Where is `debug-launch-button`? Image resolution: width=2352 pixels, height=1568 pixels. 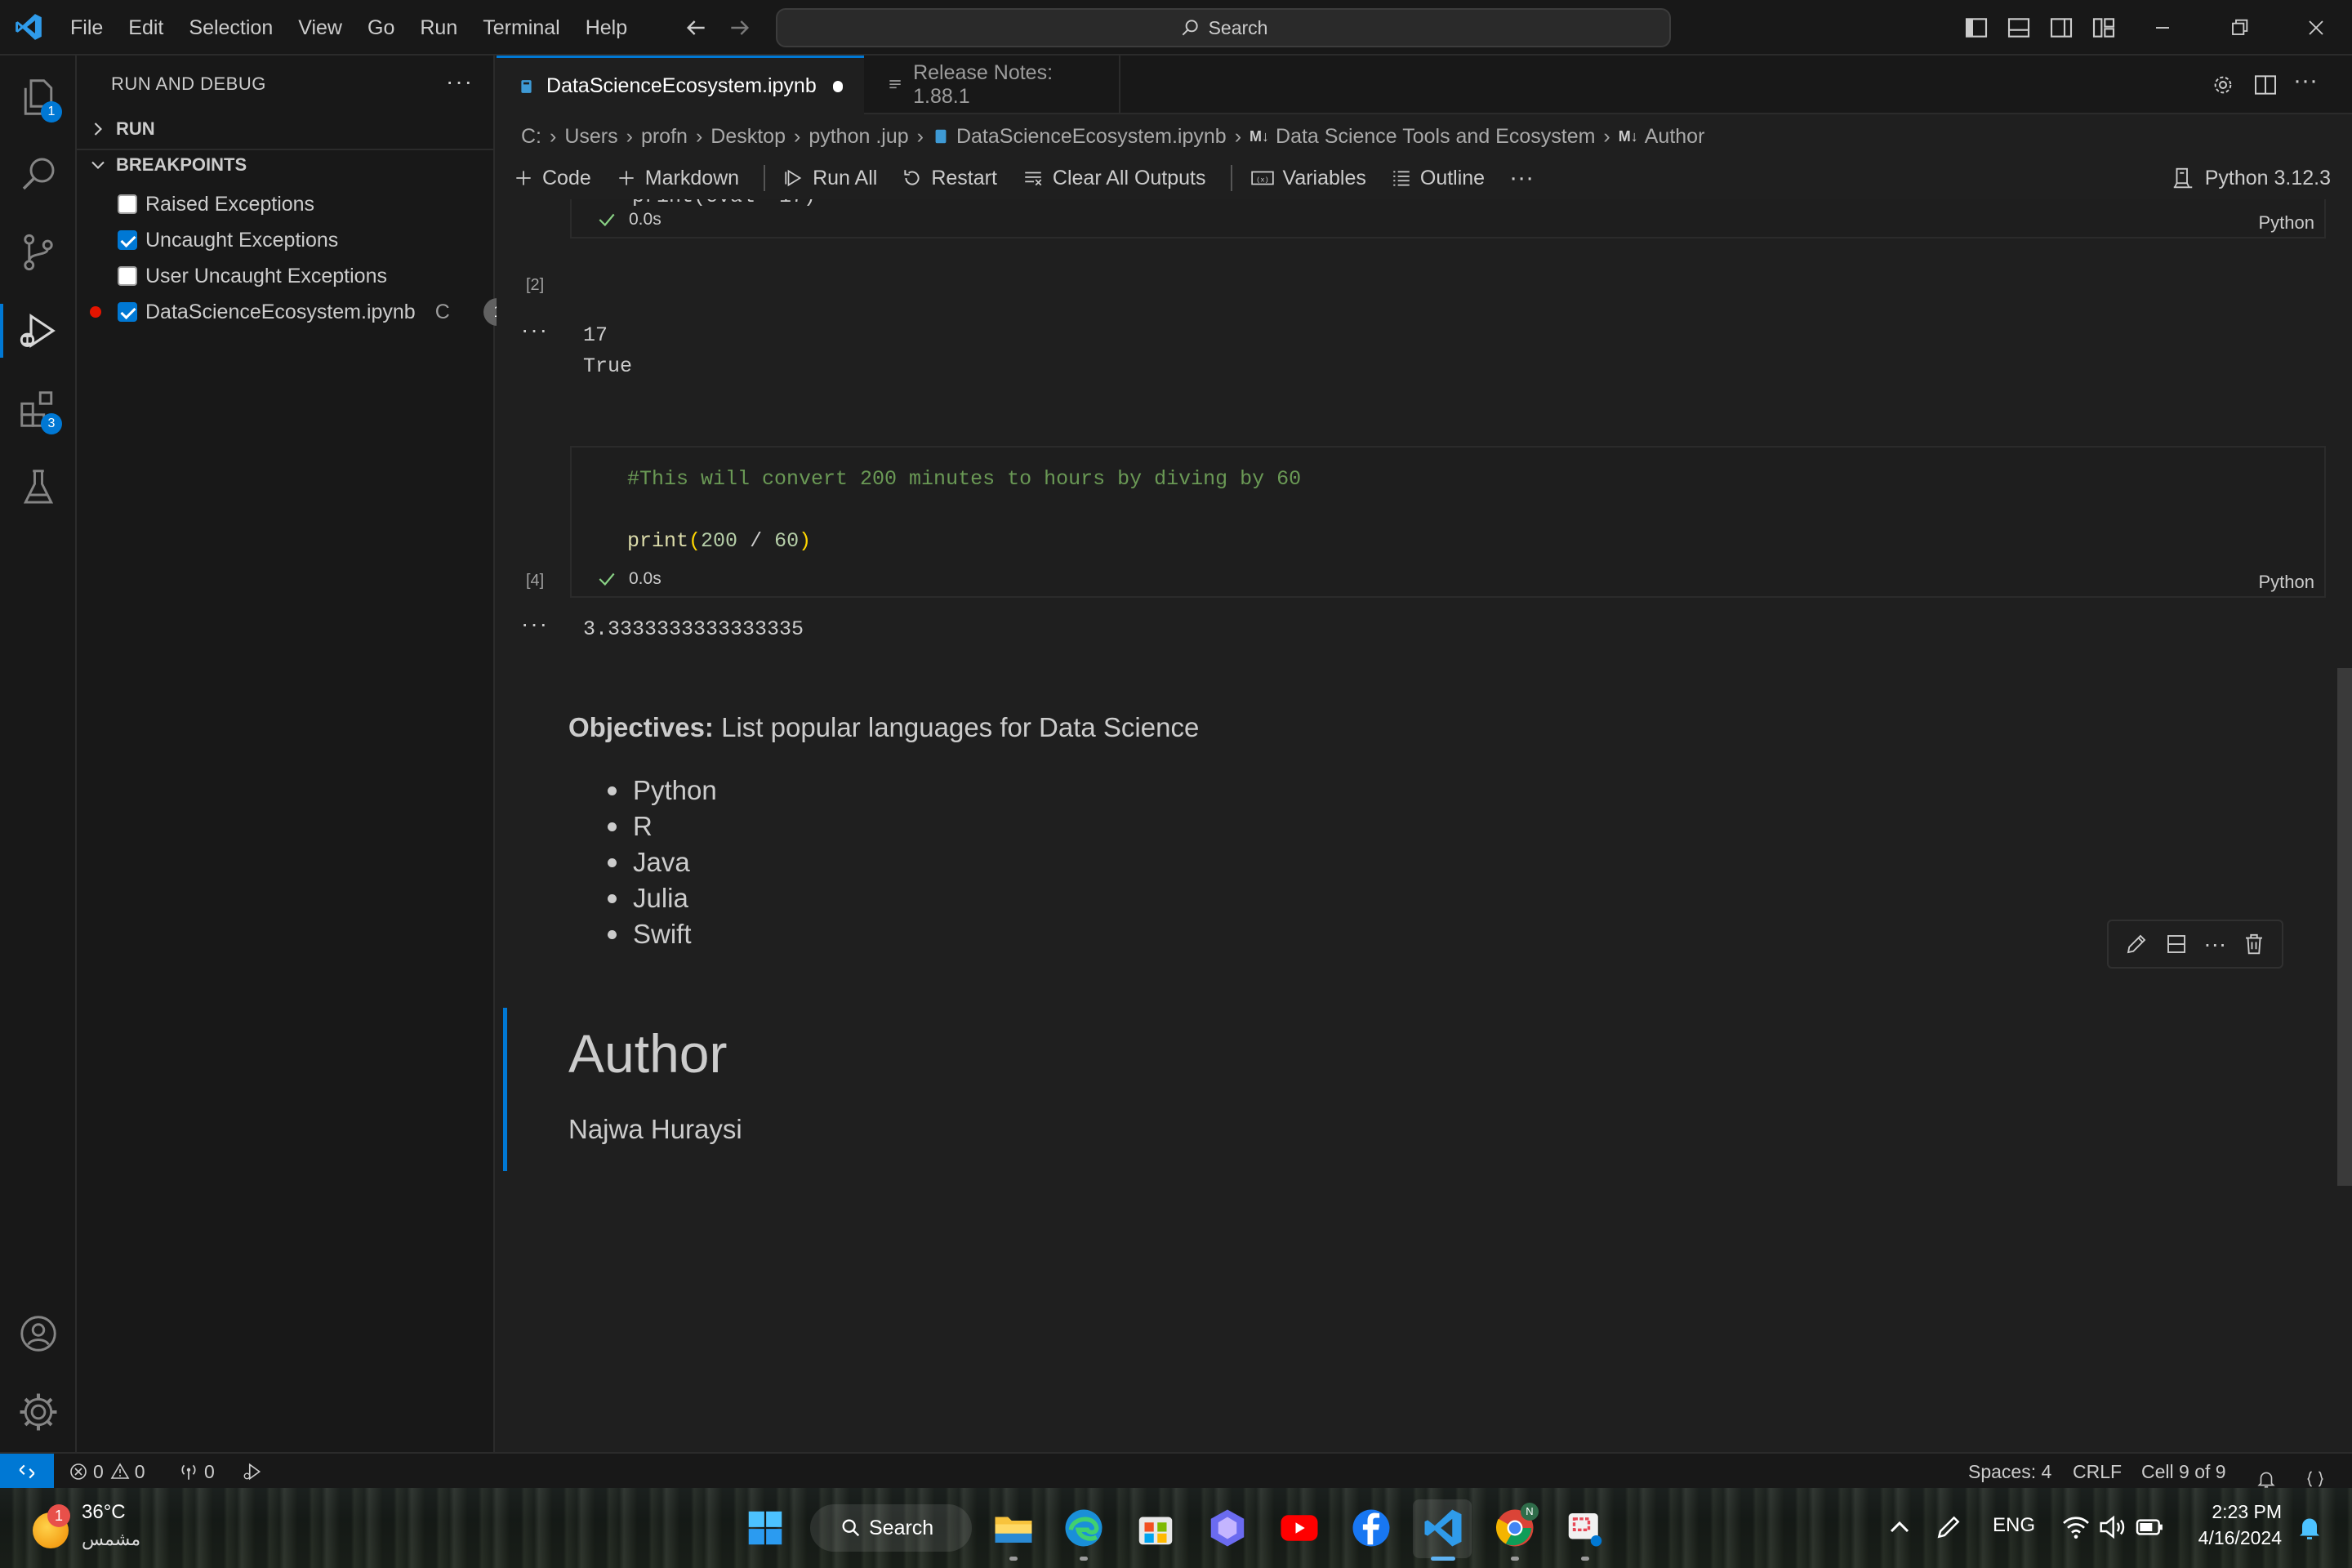
debug-launch-button is located at coordinates (252, 1472).